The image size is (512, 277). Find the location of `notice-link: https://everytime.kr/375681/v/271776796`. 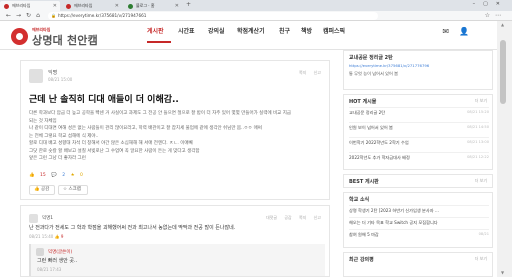

notice-link: https://everytime.kr/375681/v/271776796 is located at coordinates (419, 65).